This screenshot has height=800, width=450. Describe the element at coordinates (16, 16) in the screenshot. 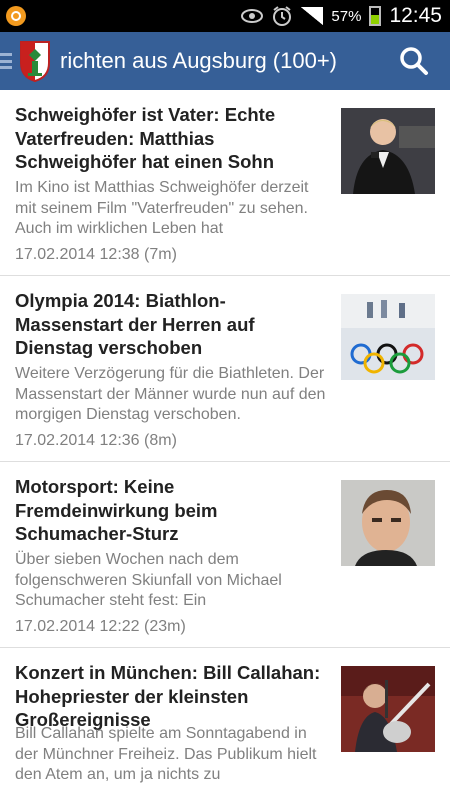

I see `notification-icon` at that location.